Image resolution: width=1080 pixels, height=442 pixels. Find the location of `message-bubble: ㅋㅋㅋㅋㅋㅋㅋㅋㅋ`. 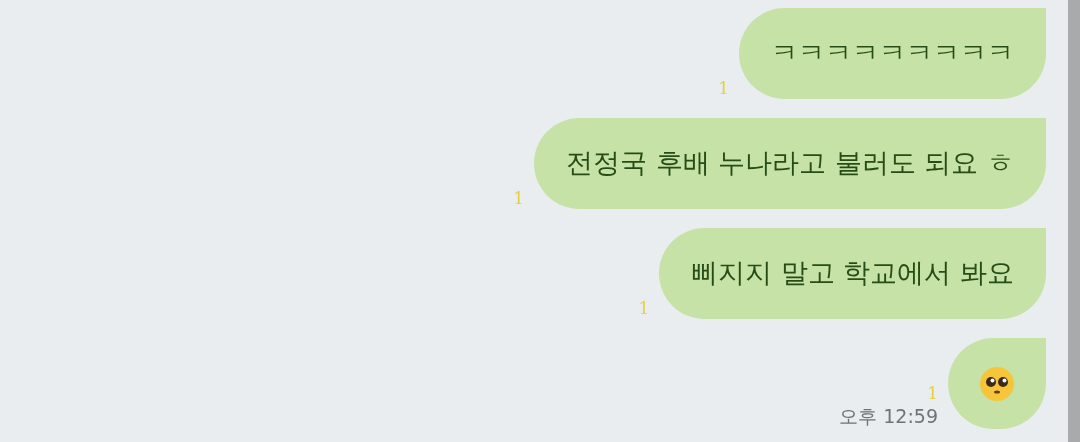

message-bubble: ㅋㅋㅋㅋㅋㅋㅋㅋㅋ is located at coordinates (892, 53).